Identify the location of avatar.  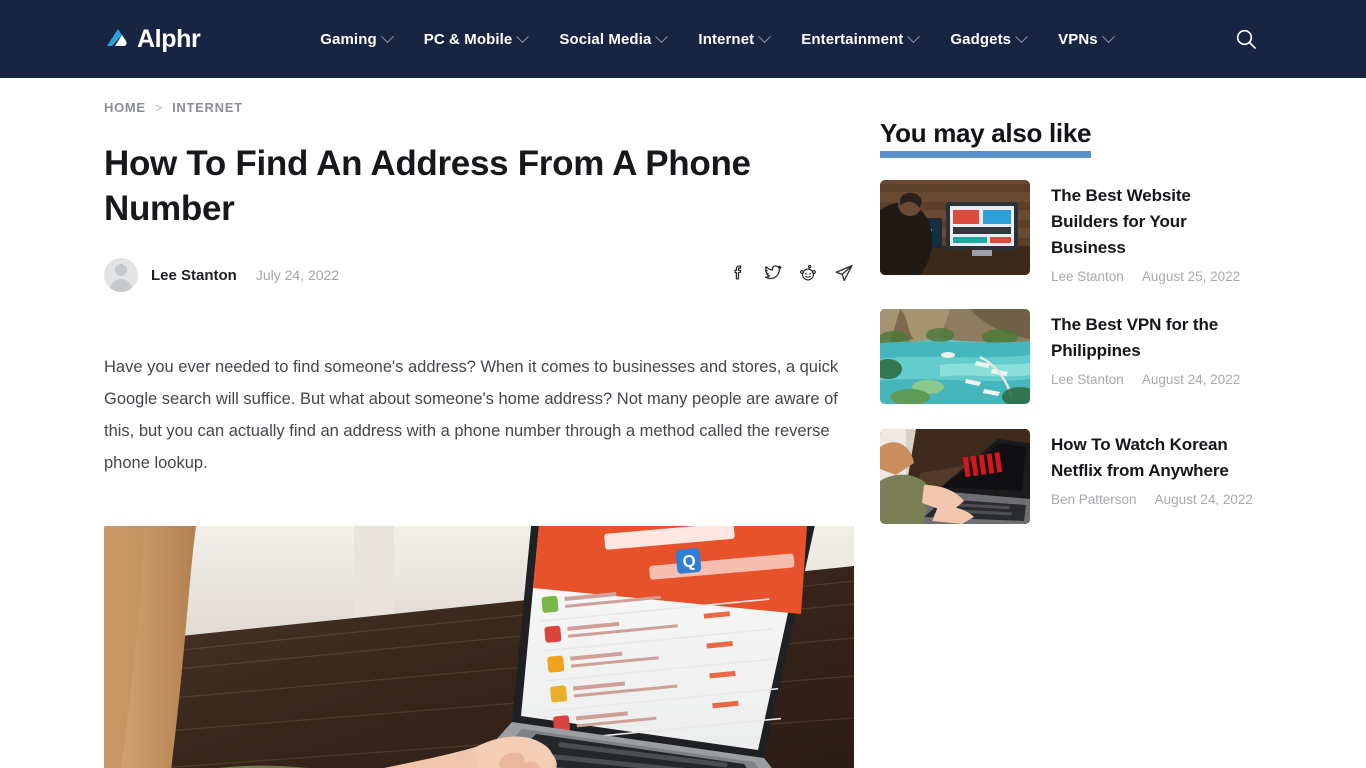
(121, 275).